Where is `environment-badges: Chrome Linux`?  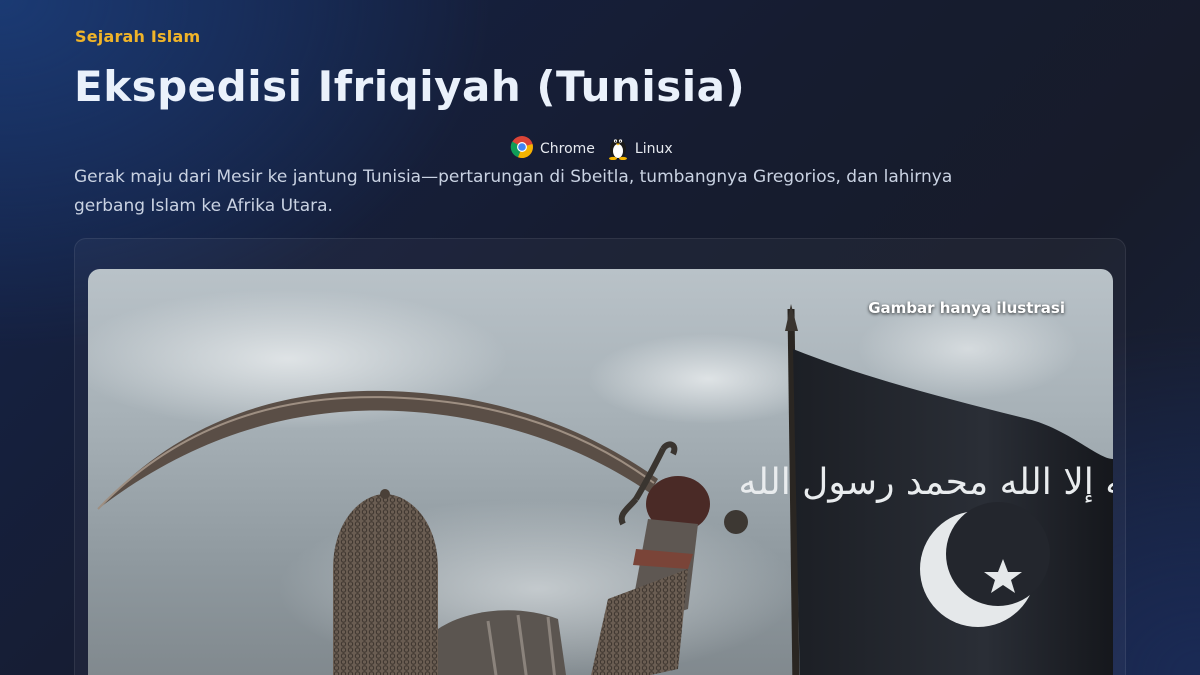 environment-badges: Chrome Linux is located at coordinates (591, 149).